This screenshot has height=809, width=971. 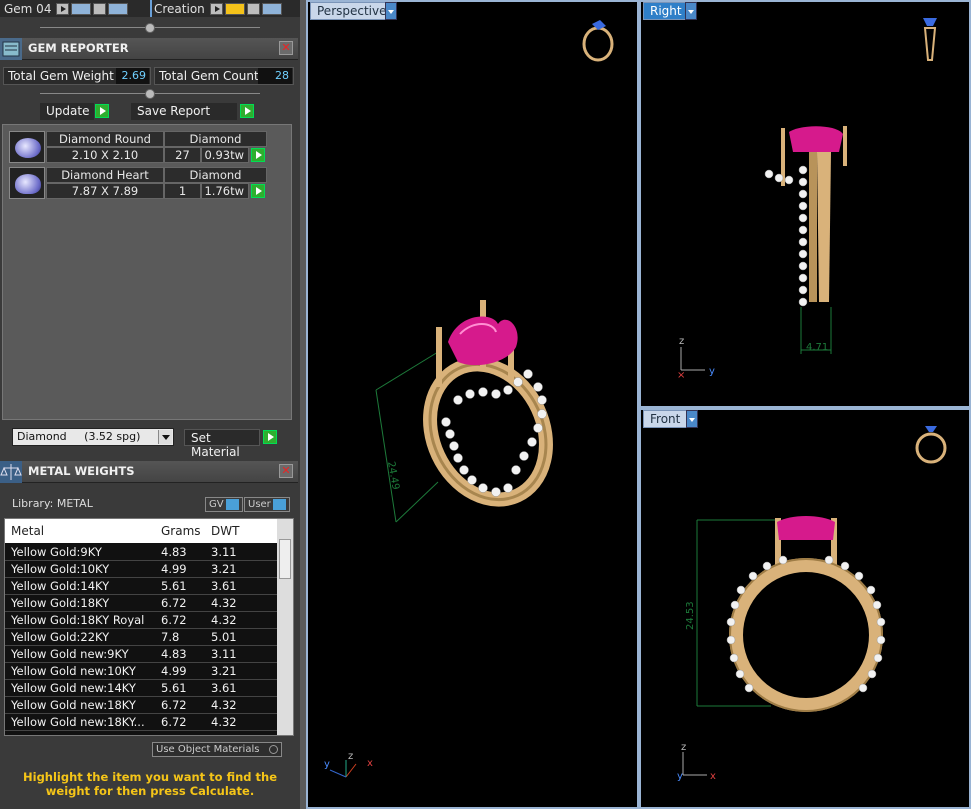 I want to click on total-gem-weight-label: Total Gem Weight, so click(x=61, y=76).